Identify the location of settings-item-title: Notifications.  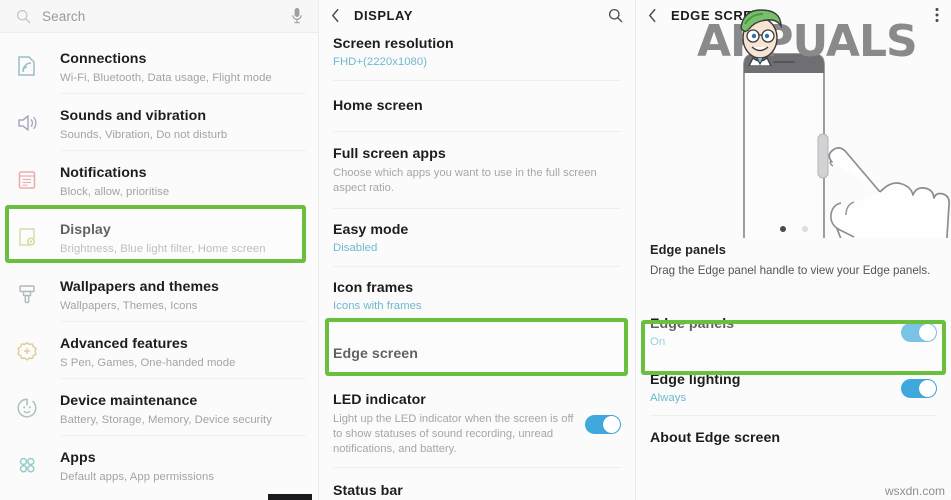
(103, 173).